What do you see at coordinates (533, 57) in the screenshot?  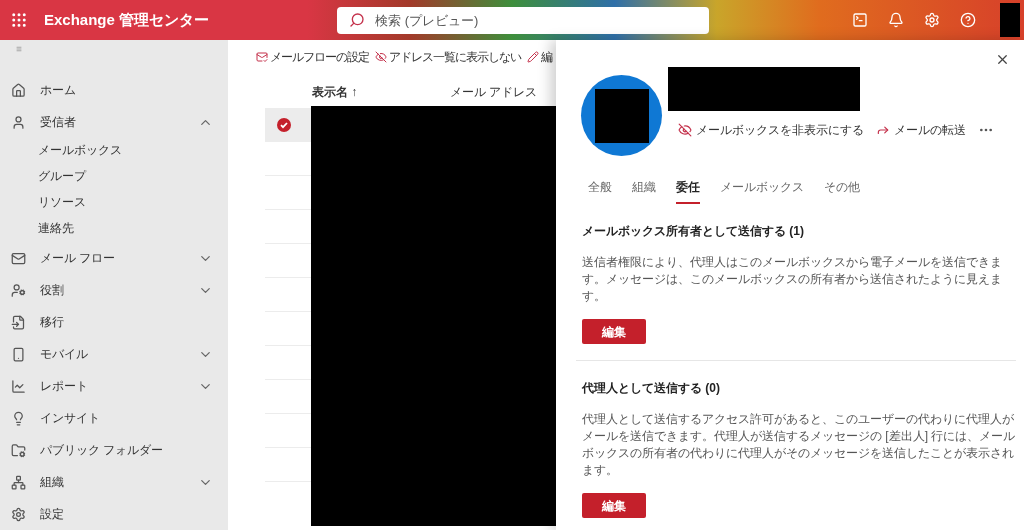 I see `pencil-icon` at bounding box center [533, 57].